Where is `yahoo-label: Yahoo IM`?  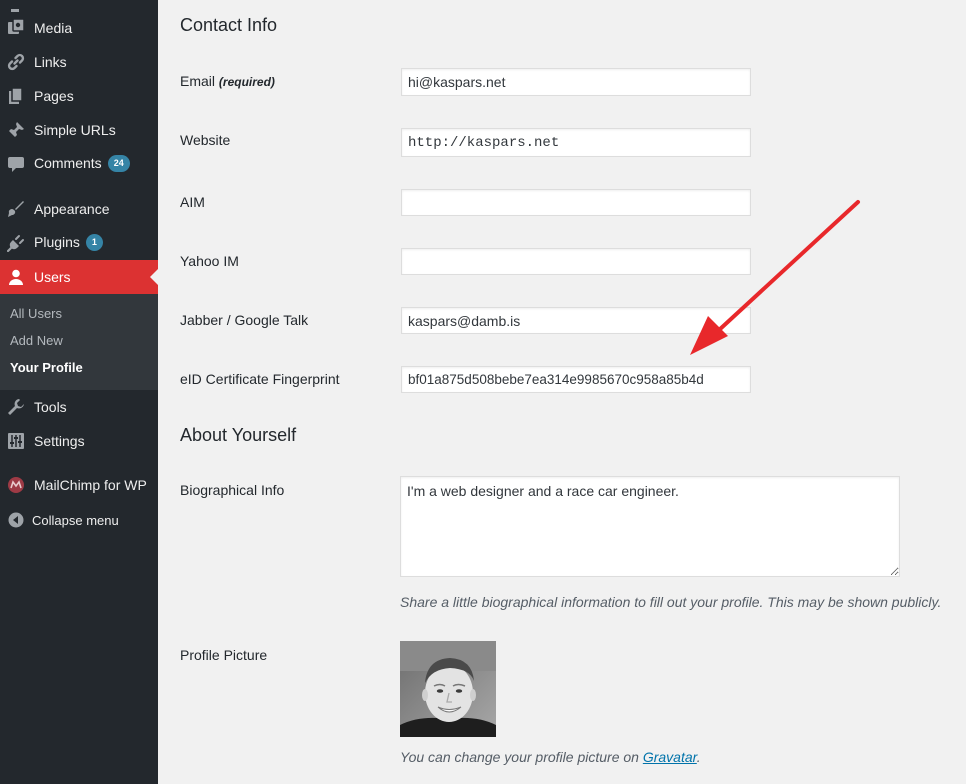 yahoo-label: Yahoo IM is located at coordinates (209, 261).